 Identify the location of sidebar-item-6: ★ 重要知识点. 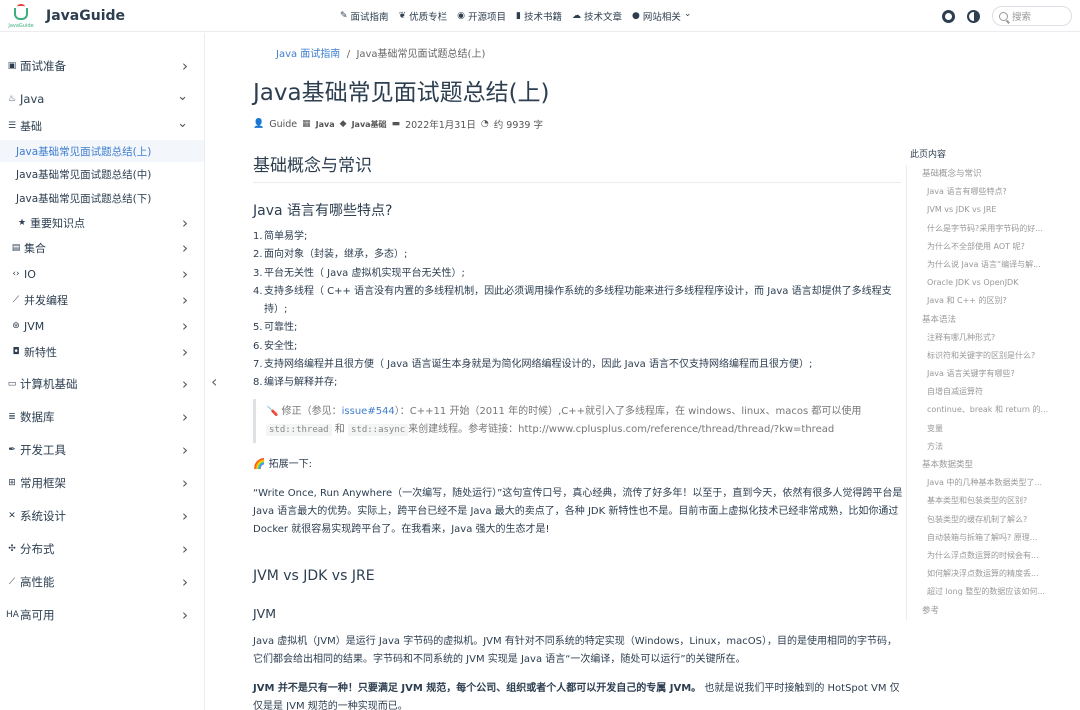
(102, 223).